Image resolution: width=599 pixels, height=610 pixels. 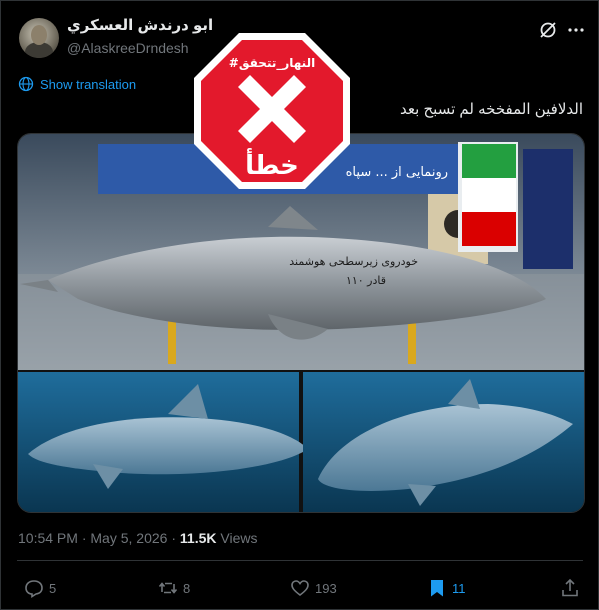 I want to click on reply-button: 5, so click(x=40, y=588).